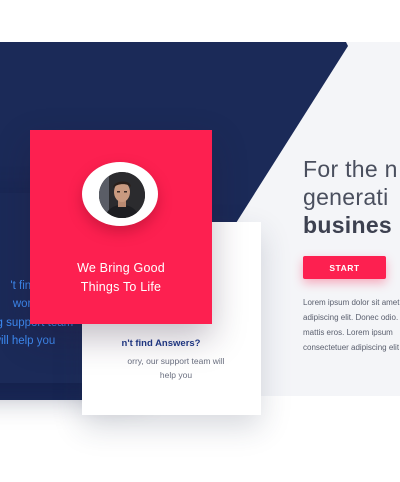 This screenshot has width=400, height=482. I want to click on feature-card-title-line: We Bring Good, so click(121, 268).